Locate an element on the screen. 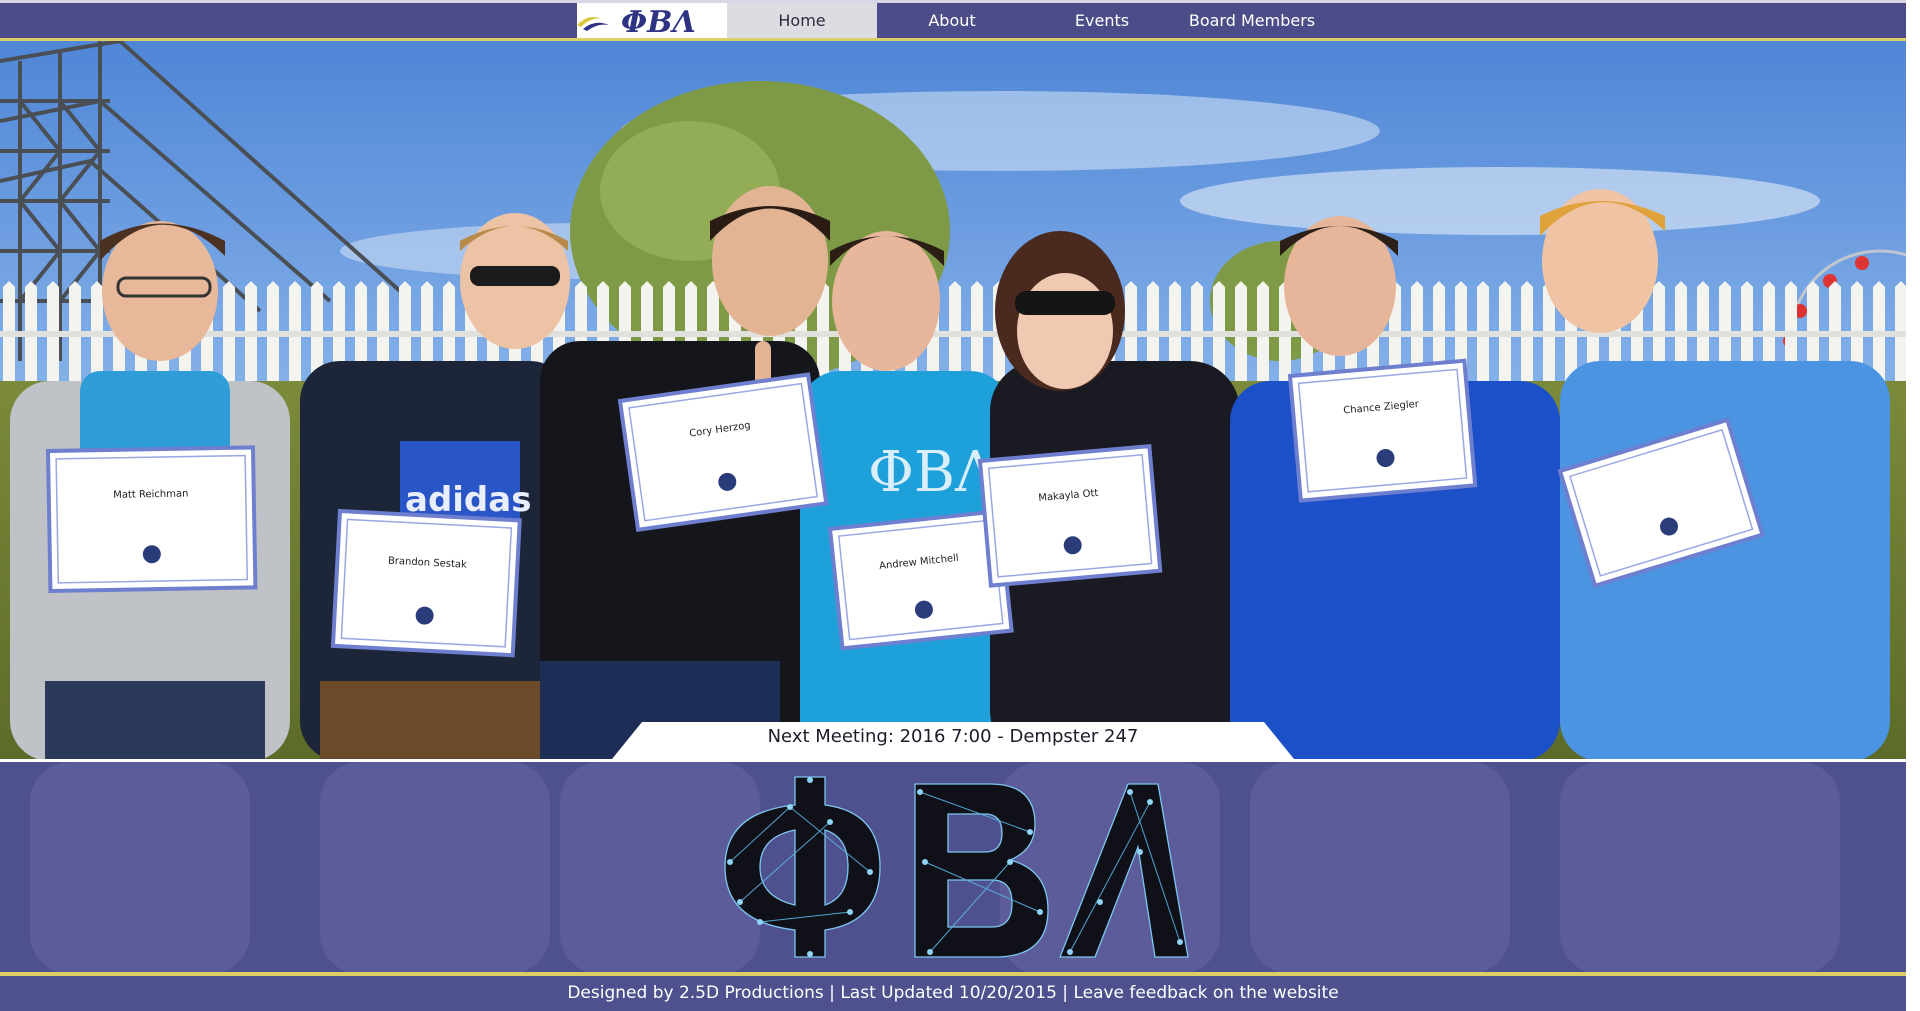 The width and height of the screenshot is (1920, 1011). brand-logo-text: ΦΒΛ is located at coordinates (658, 21).